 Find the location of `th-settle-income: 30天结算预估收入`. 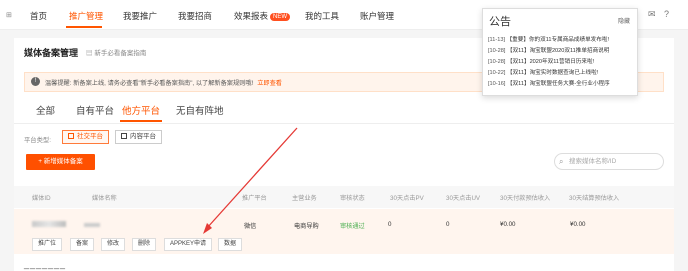

th-settle-income: 30天结算预估收入 is located at coordinates (594, 198).